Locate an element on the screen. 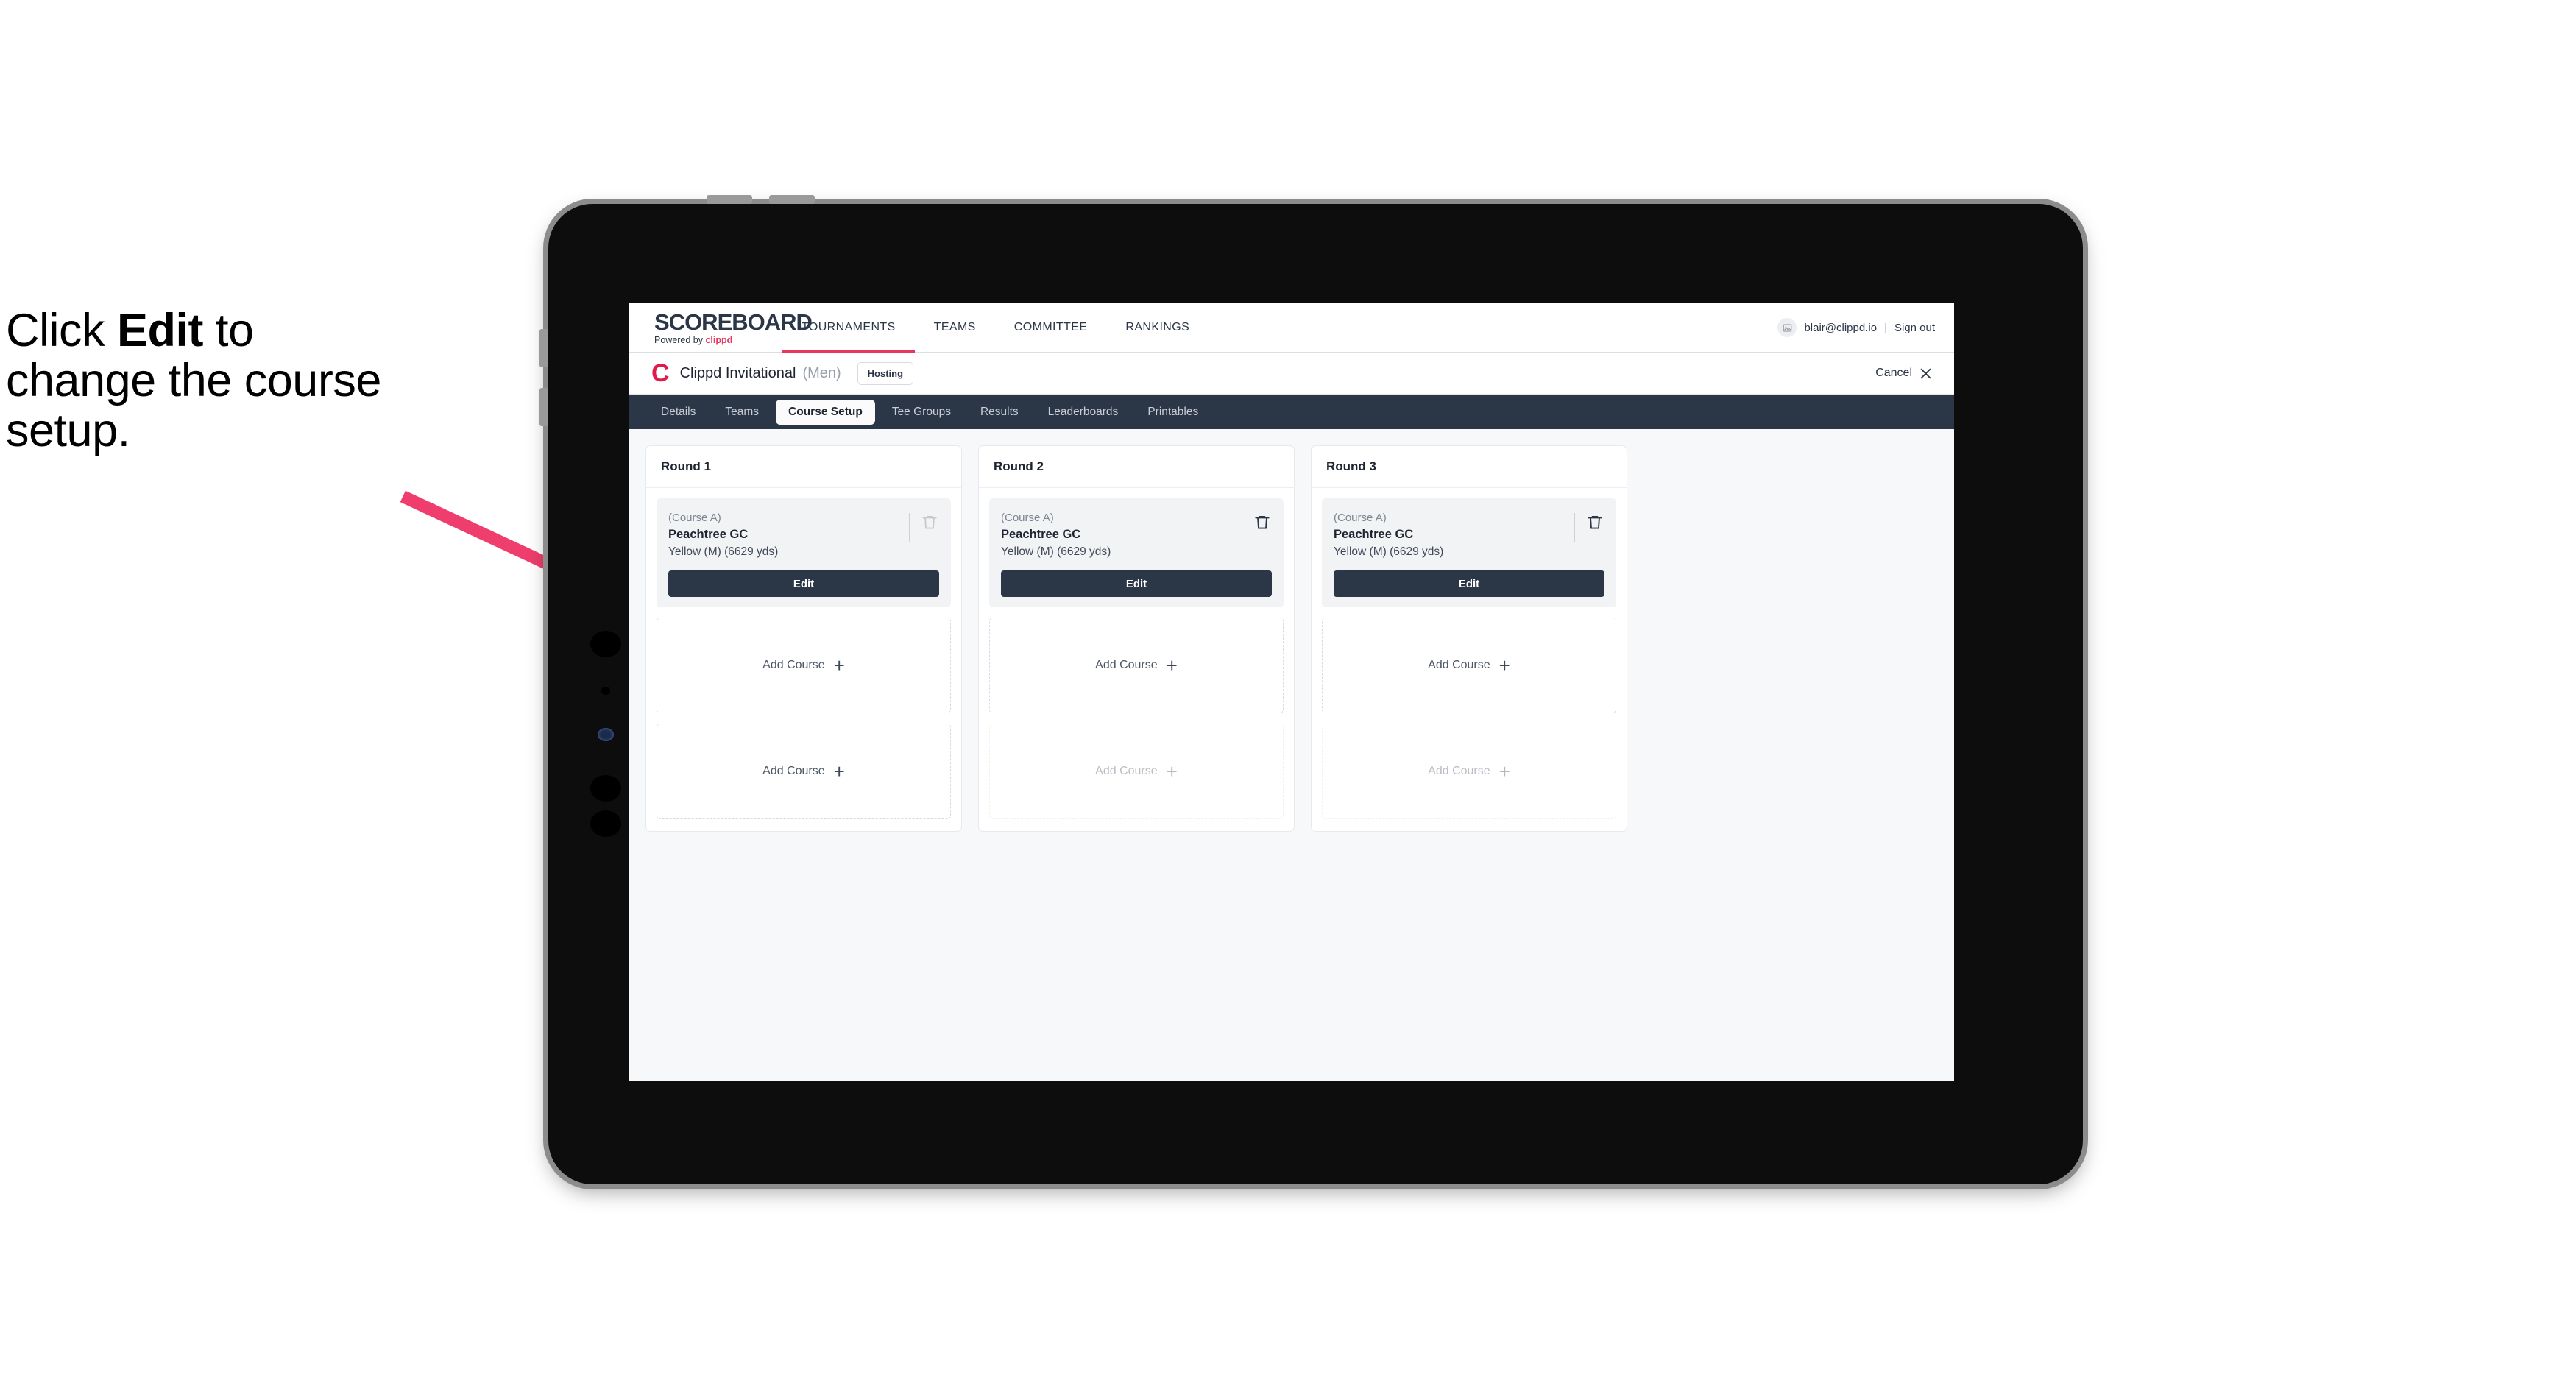 The image size is (2576, 1386). cancel-button: Cancel is located at coordinates (1903, 373).